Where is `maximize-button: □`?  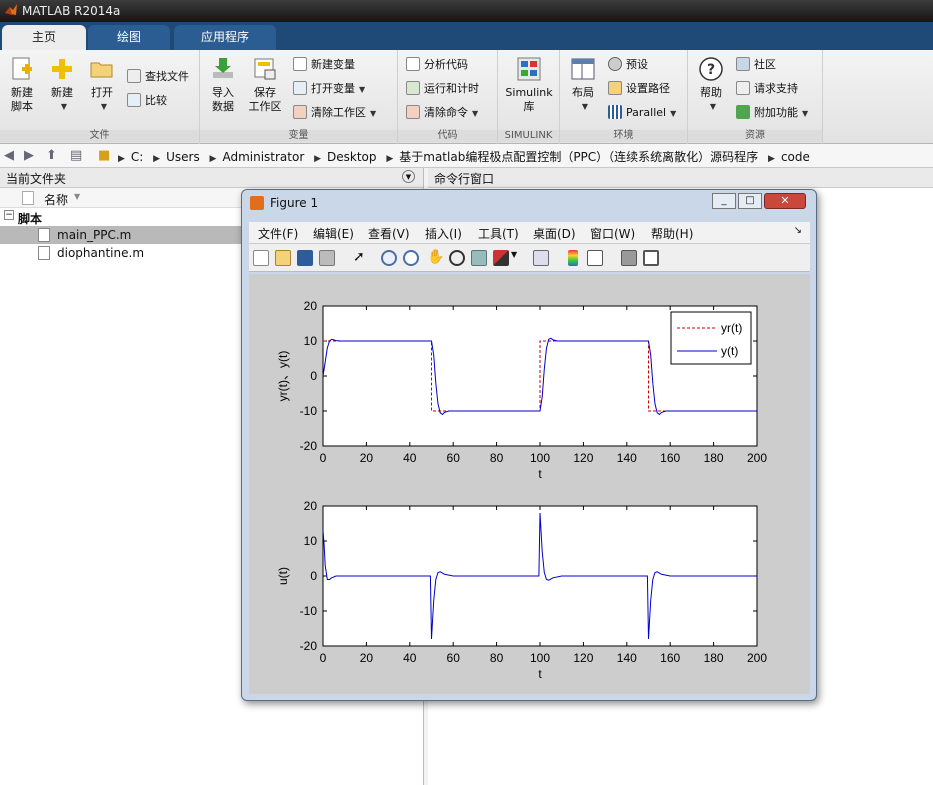 maximize-button: □ is located at coordinates (750, 201).